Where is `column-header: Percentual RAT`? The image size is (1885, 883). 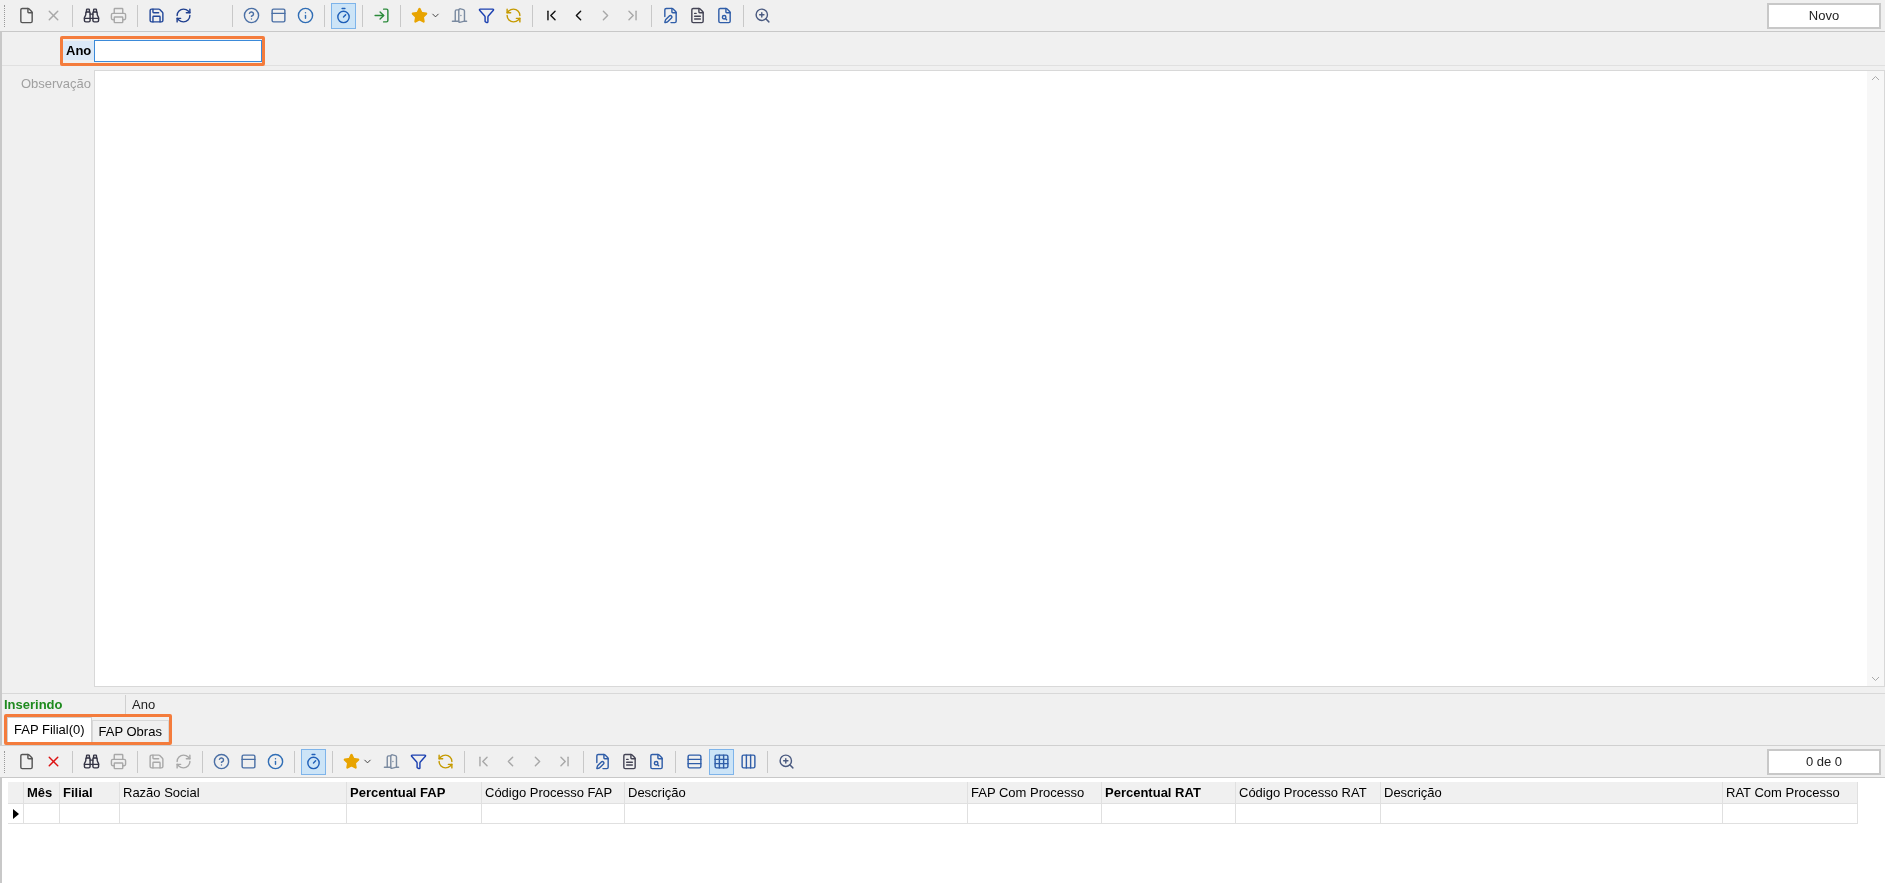
column-header: Percentual RAT is located at coordinates (1169, 793).